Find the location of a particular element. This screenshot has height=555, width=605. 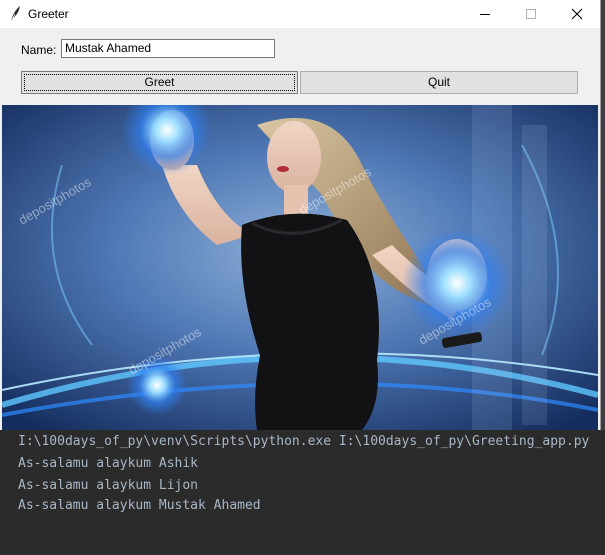

console-output-line: As-salamu alaykum Lijon is located at coordinates (108, 485).